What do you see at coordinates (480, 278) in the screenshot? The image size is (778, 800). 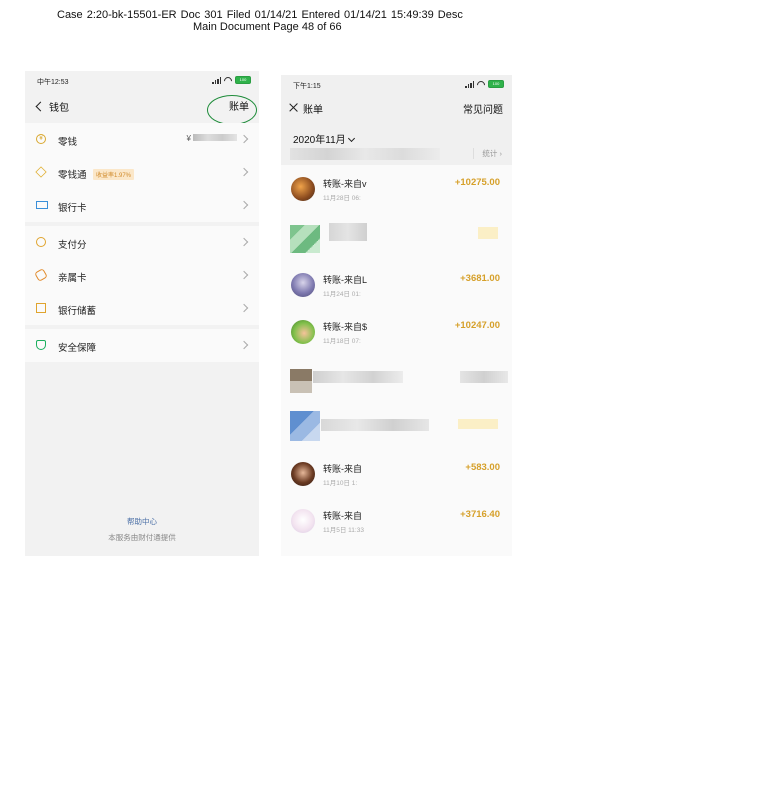 I see `transaction-amount: +3681.00` at bounding box center [480, 278].